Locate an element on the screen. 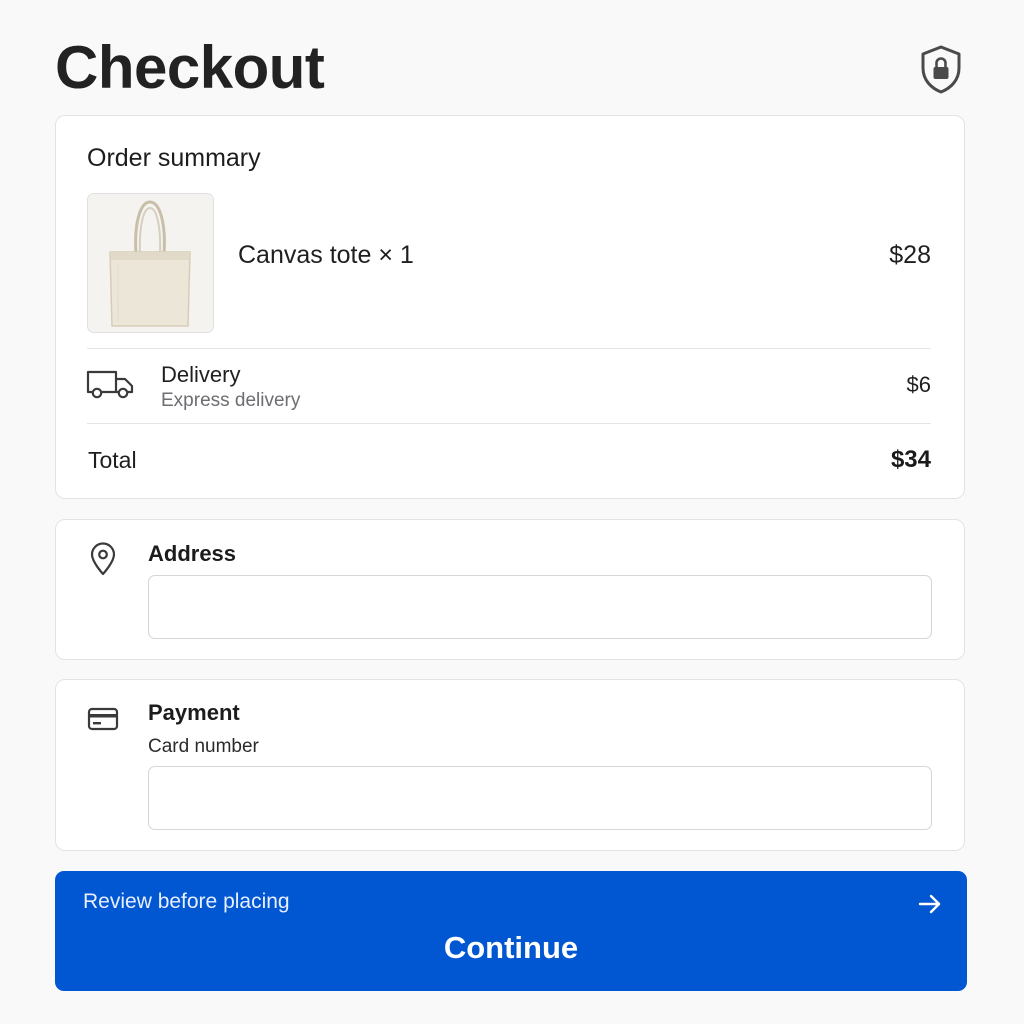 This screenshot has width=1024, height=1024. delivery-sublabel: Express delivery is located at coordinates (231, 400).